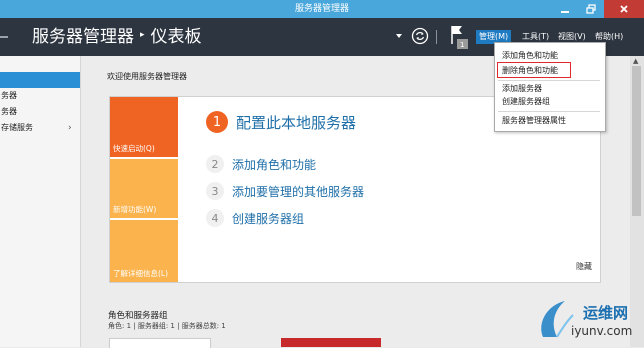 Image resolution: width=644 pixels, height=348 pixels. I want to click on window-controls, so click(598, 9).